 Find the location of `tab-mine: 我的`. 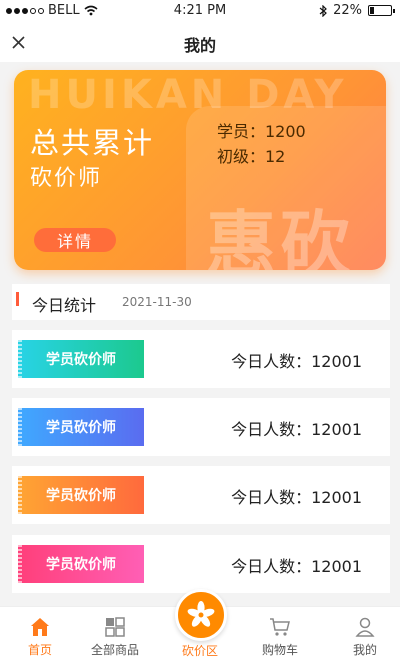

tab-mine: 我的 is located at coordinates (362, 636).